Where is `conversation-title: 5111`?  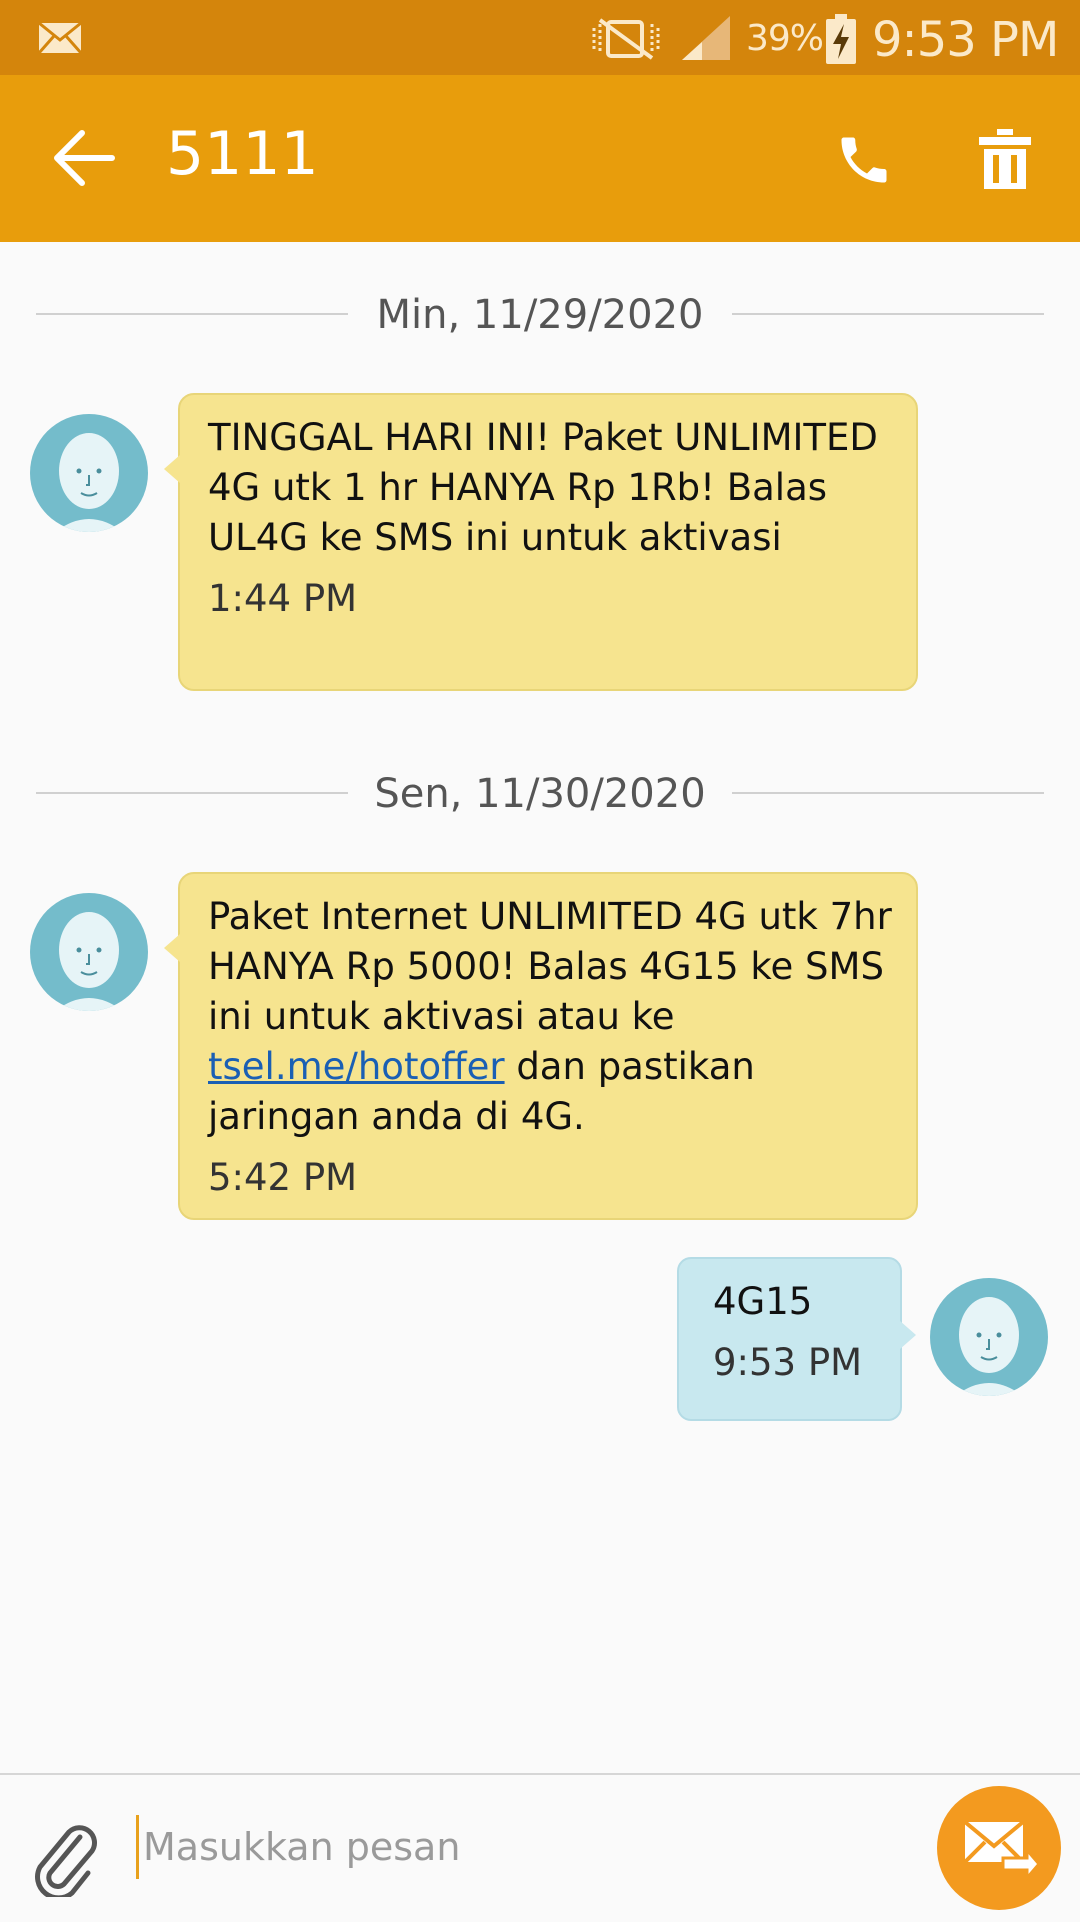 conversation-title: 5111 is located at coordinates (242, 154).